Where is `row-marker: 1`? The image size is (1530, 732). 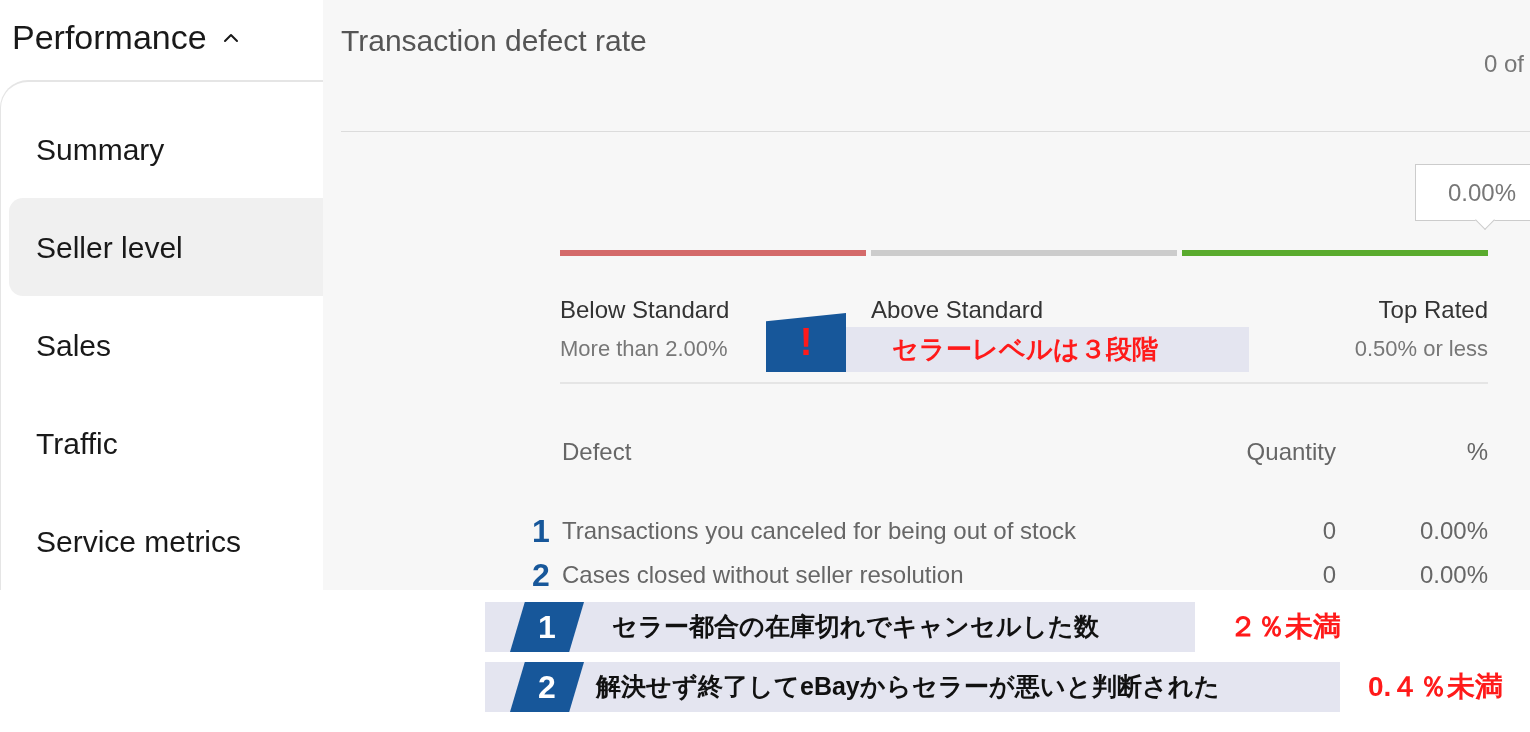
row-marker: 1 is located at coordinates (541, 531).